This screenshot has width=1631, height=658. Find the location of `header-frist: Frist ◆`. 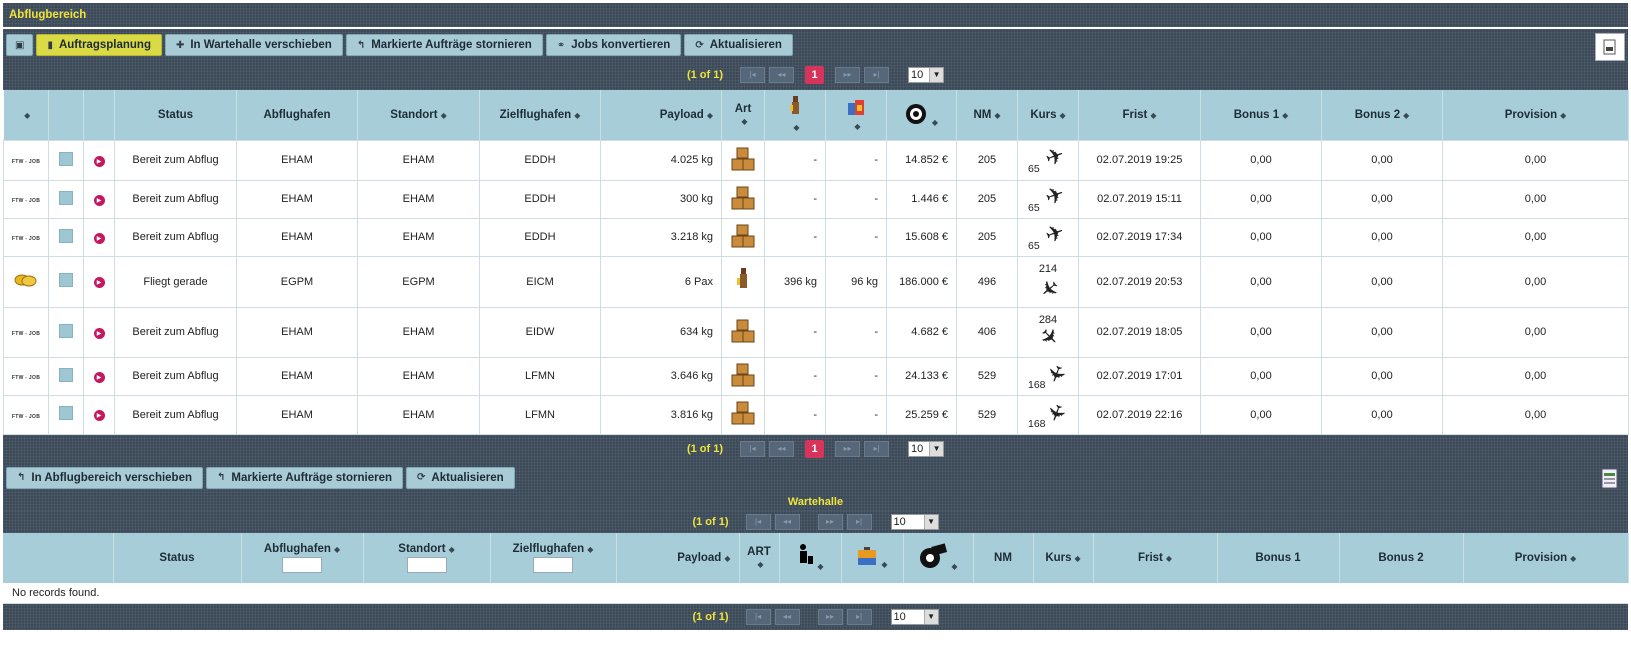

header-frist: Frist ◆ is located at coordinates (1139, 115).